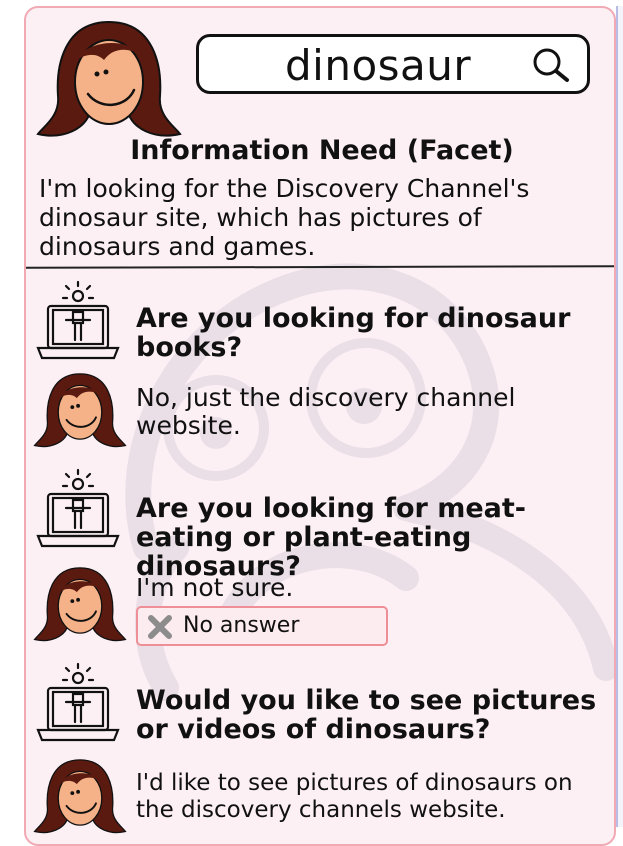 The height and width of the screenshot is (846, 623). I want to click on no-answer-badge: No answer, so click(262, 626).